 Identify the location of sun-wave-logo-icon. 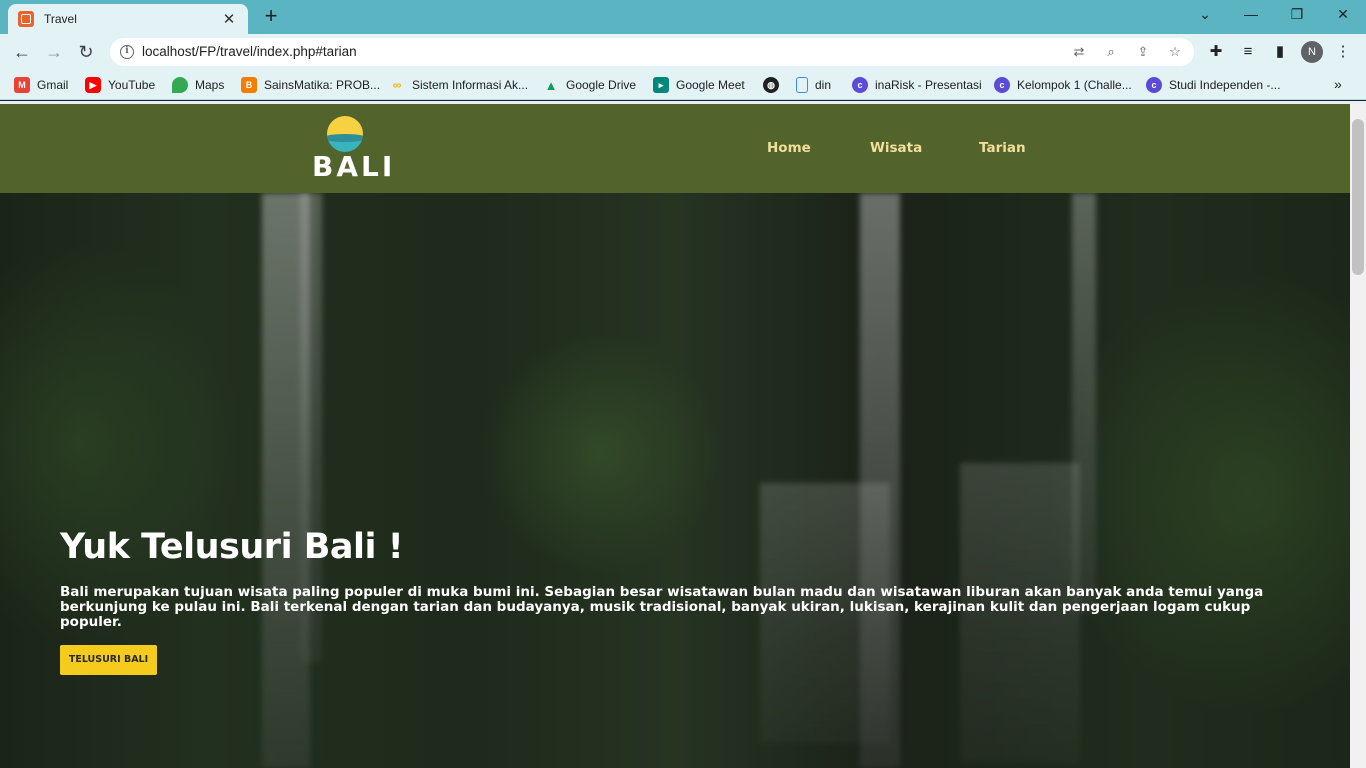
(345, 134).